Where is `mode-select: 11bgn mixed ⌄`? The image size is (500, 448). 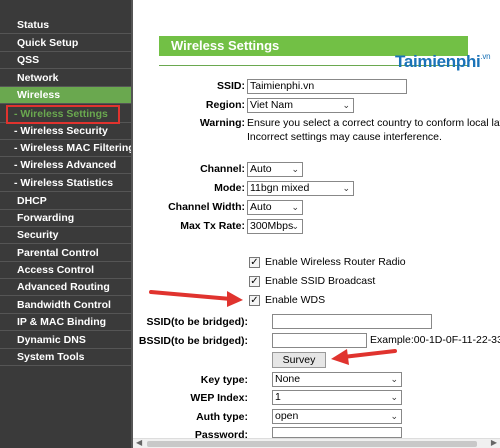 mode-select: 11bgn mixed ⌄ is located at coordinates (300, 188).